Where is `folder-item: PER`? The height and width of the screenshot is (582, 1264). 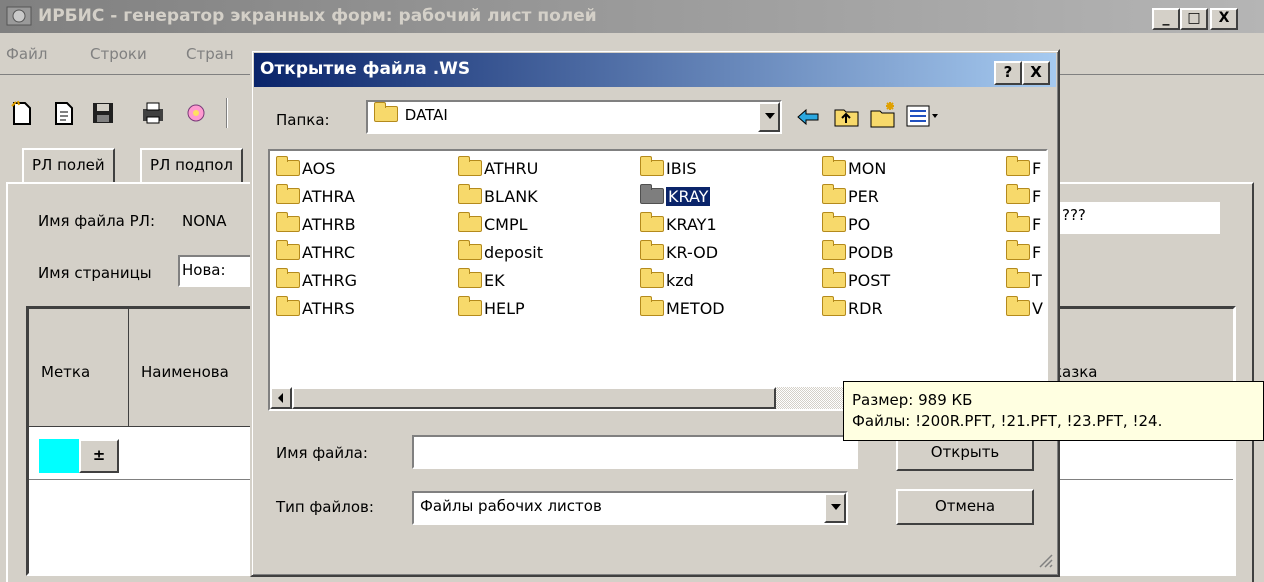 folder-item: PER is located at coordinates (850, 196).